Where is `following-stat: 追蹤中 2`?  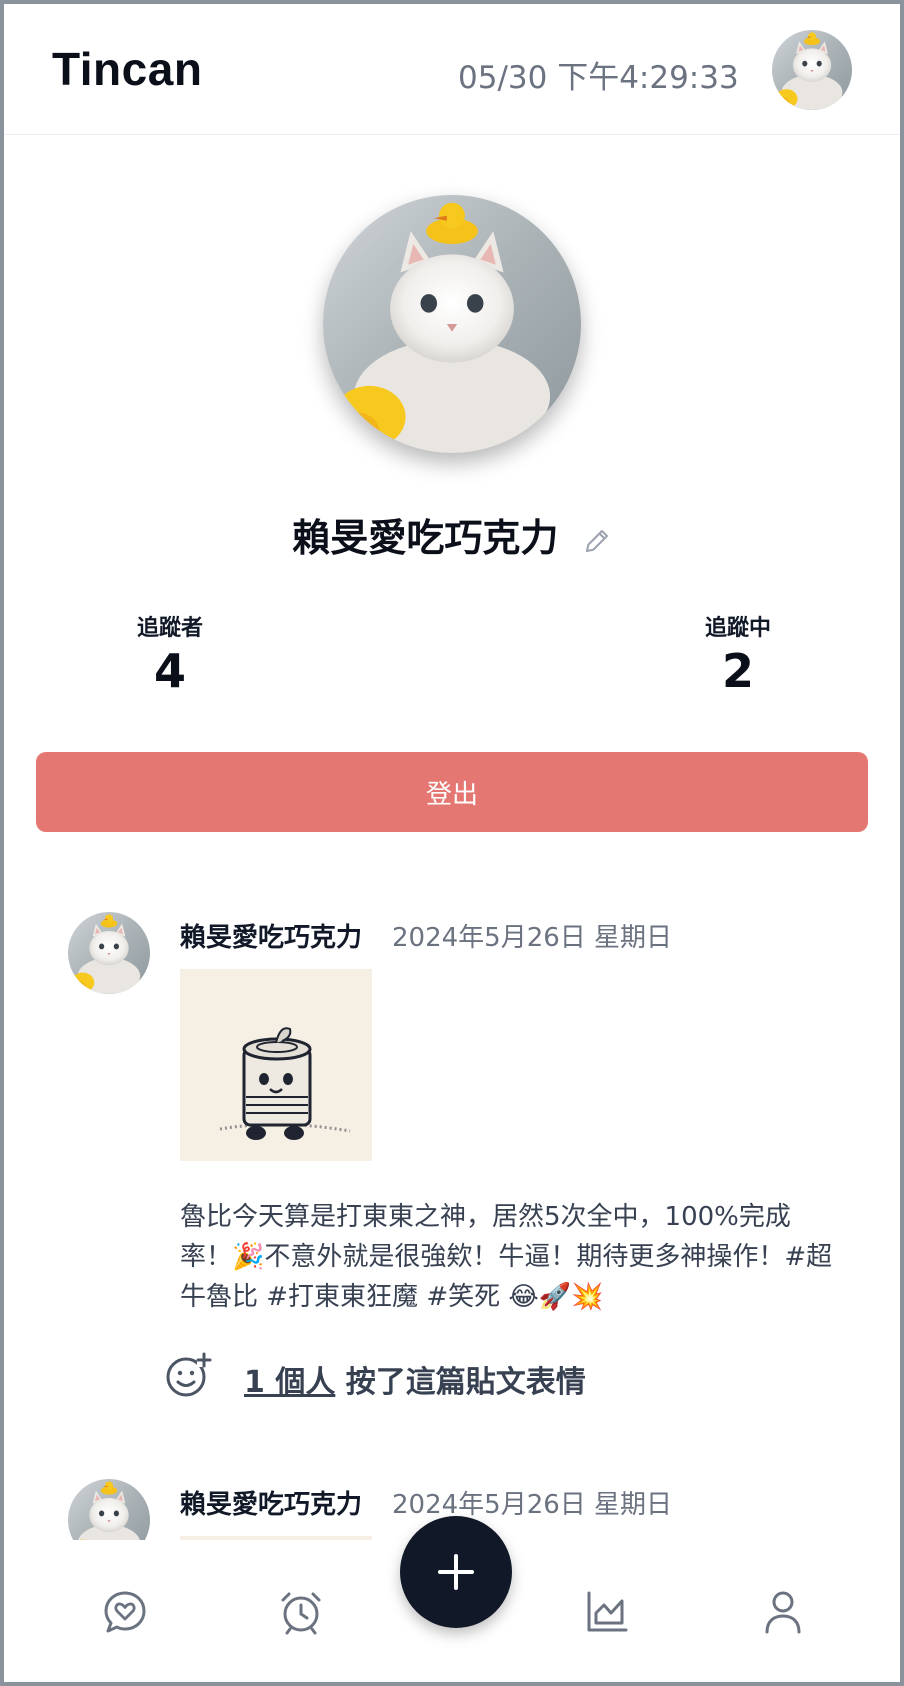
following-stat: 追蹤中 2 is located at coordinates (738, 654).